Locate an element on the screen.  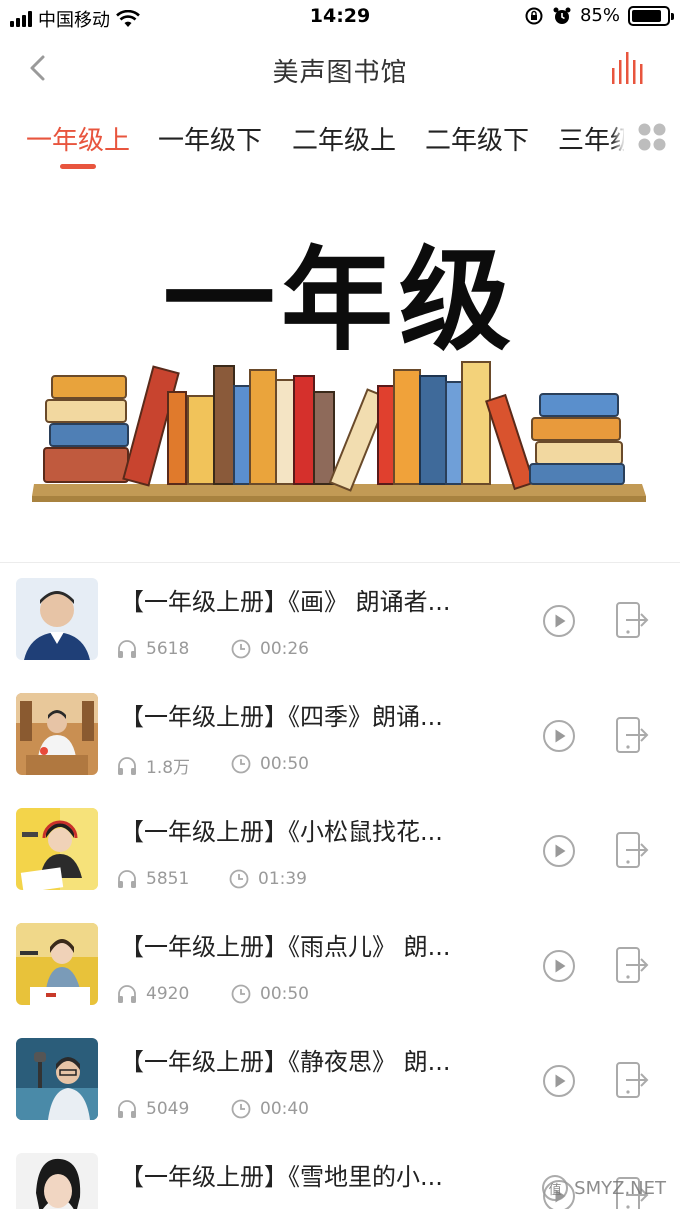
list-item: 【一年级上册】《静夜思》 朗... 5049 00:40 is located at coordinates (340, 1095).